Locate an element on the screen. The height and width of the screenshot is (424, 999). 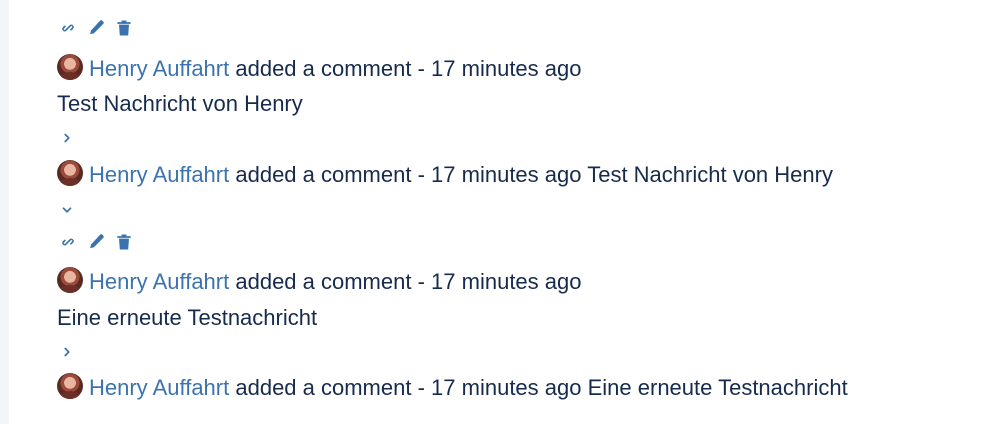
chevron-down-icon is located at coordinates (67, 210).